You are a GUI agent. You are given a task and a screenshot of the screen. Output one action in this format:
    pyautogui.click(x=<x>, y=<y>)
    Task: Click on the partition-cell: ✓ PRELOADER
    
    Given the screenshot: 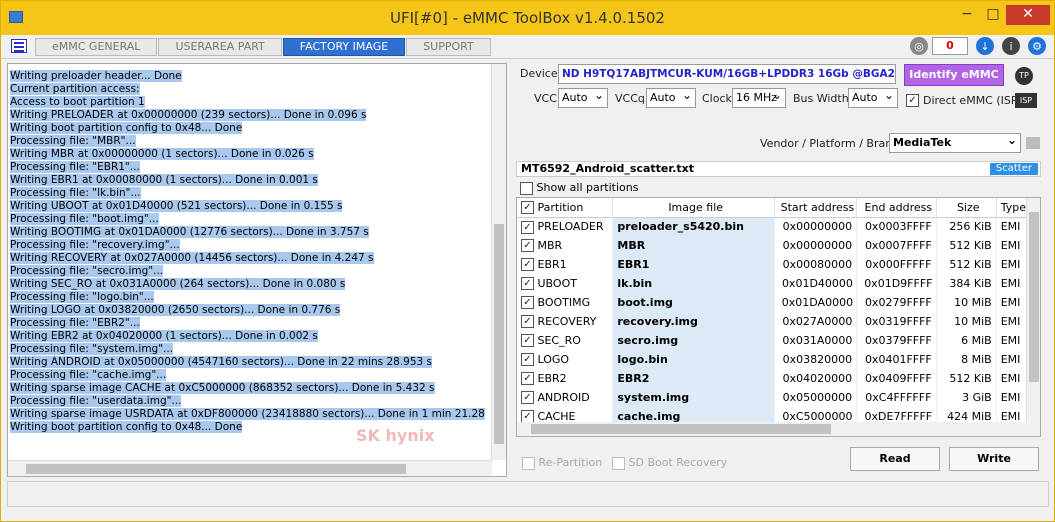 What is the action you would take?
    pyautogui.click(x=565, y=226)
    